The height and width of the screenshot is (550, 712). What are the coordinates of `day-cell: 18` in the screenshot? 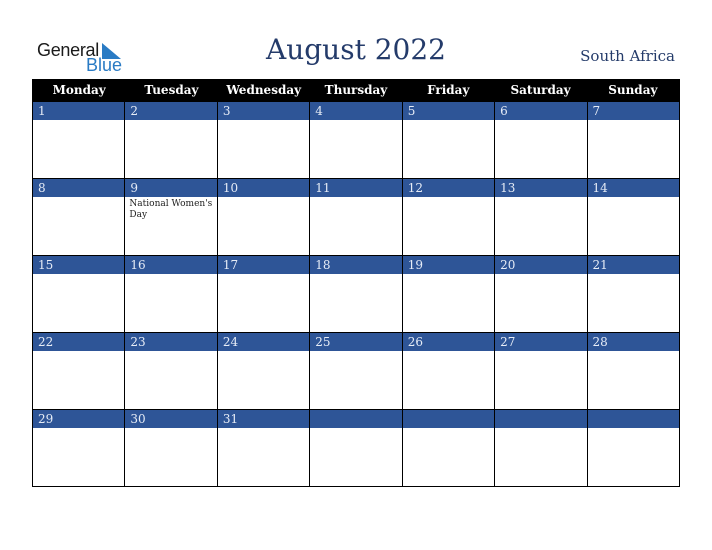 It's located at (355, 293).